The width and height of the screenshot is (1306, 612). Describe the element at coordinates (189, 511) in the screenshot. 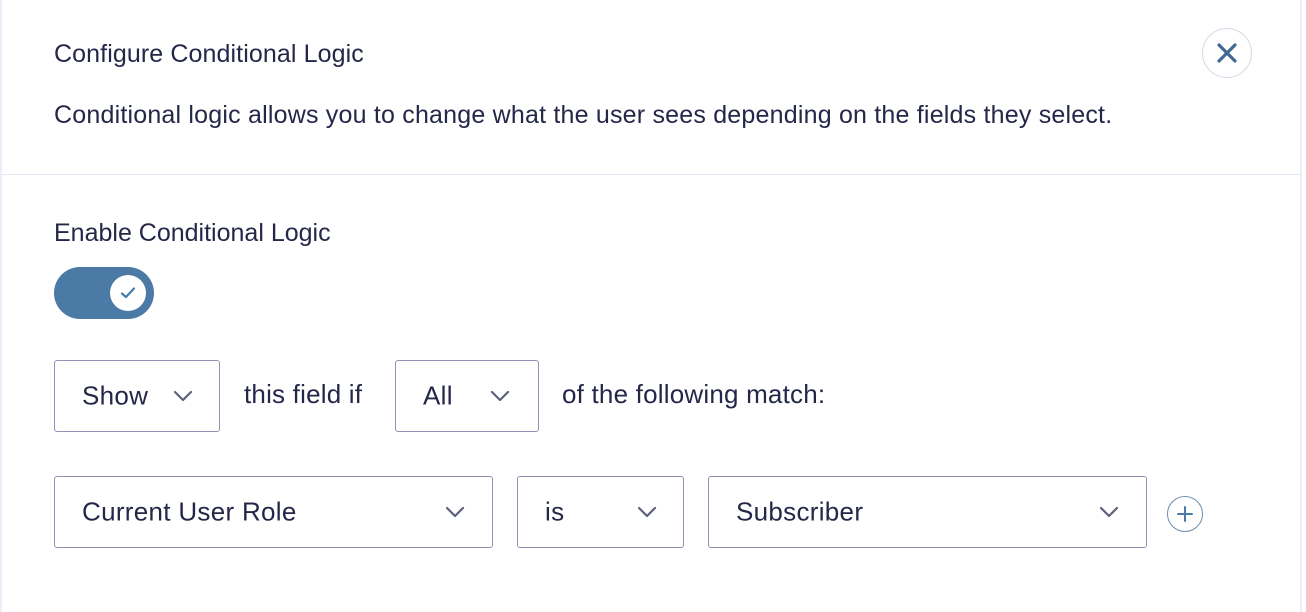

I see `rule-field-select-value: Current User Role` at that location.